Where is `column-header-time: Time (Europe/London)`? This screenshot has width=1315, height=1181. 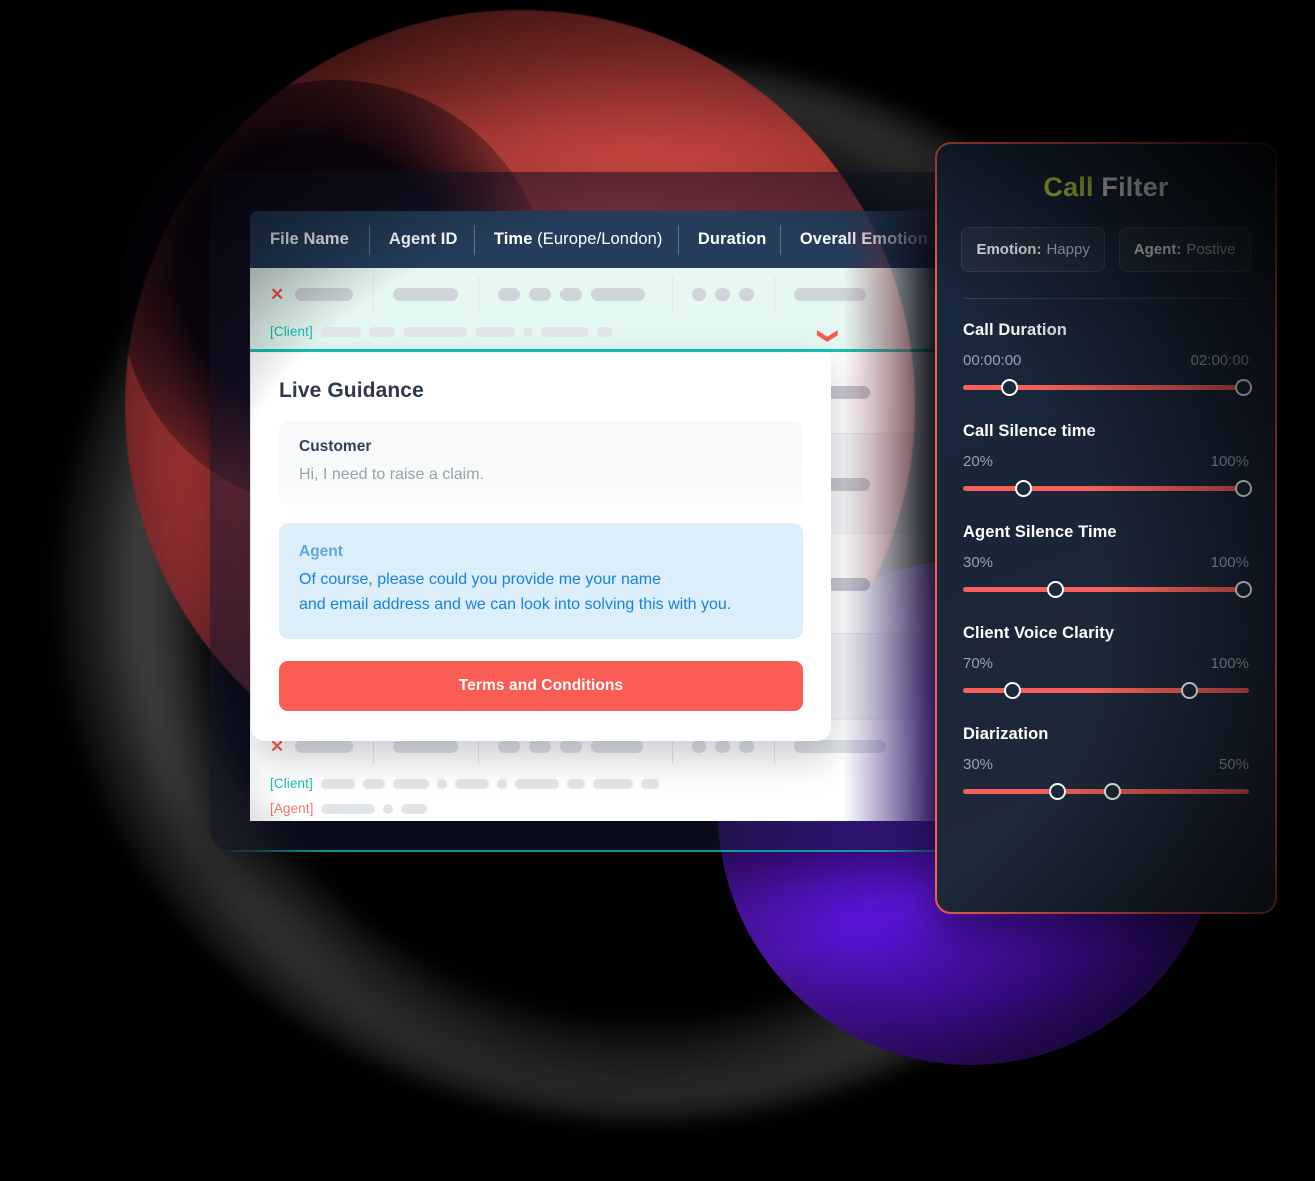 column-header-time: Time (Europe/London) is located at coordinates (576, 239).